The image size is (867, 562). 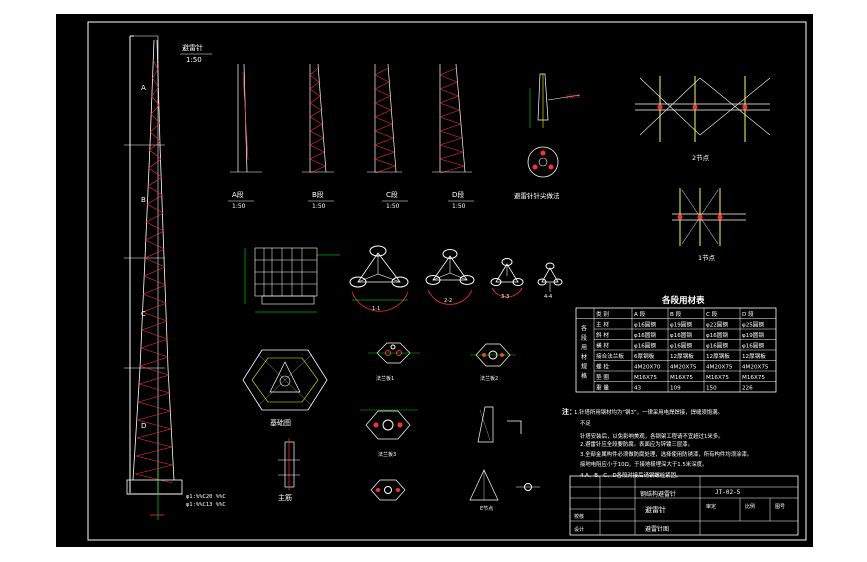 I want to click on node-2-detail, so click(x=703, y=109).